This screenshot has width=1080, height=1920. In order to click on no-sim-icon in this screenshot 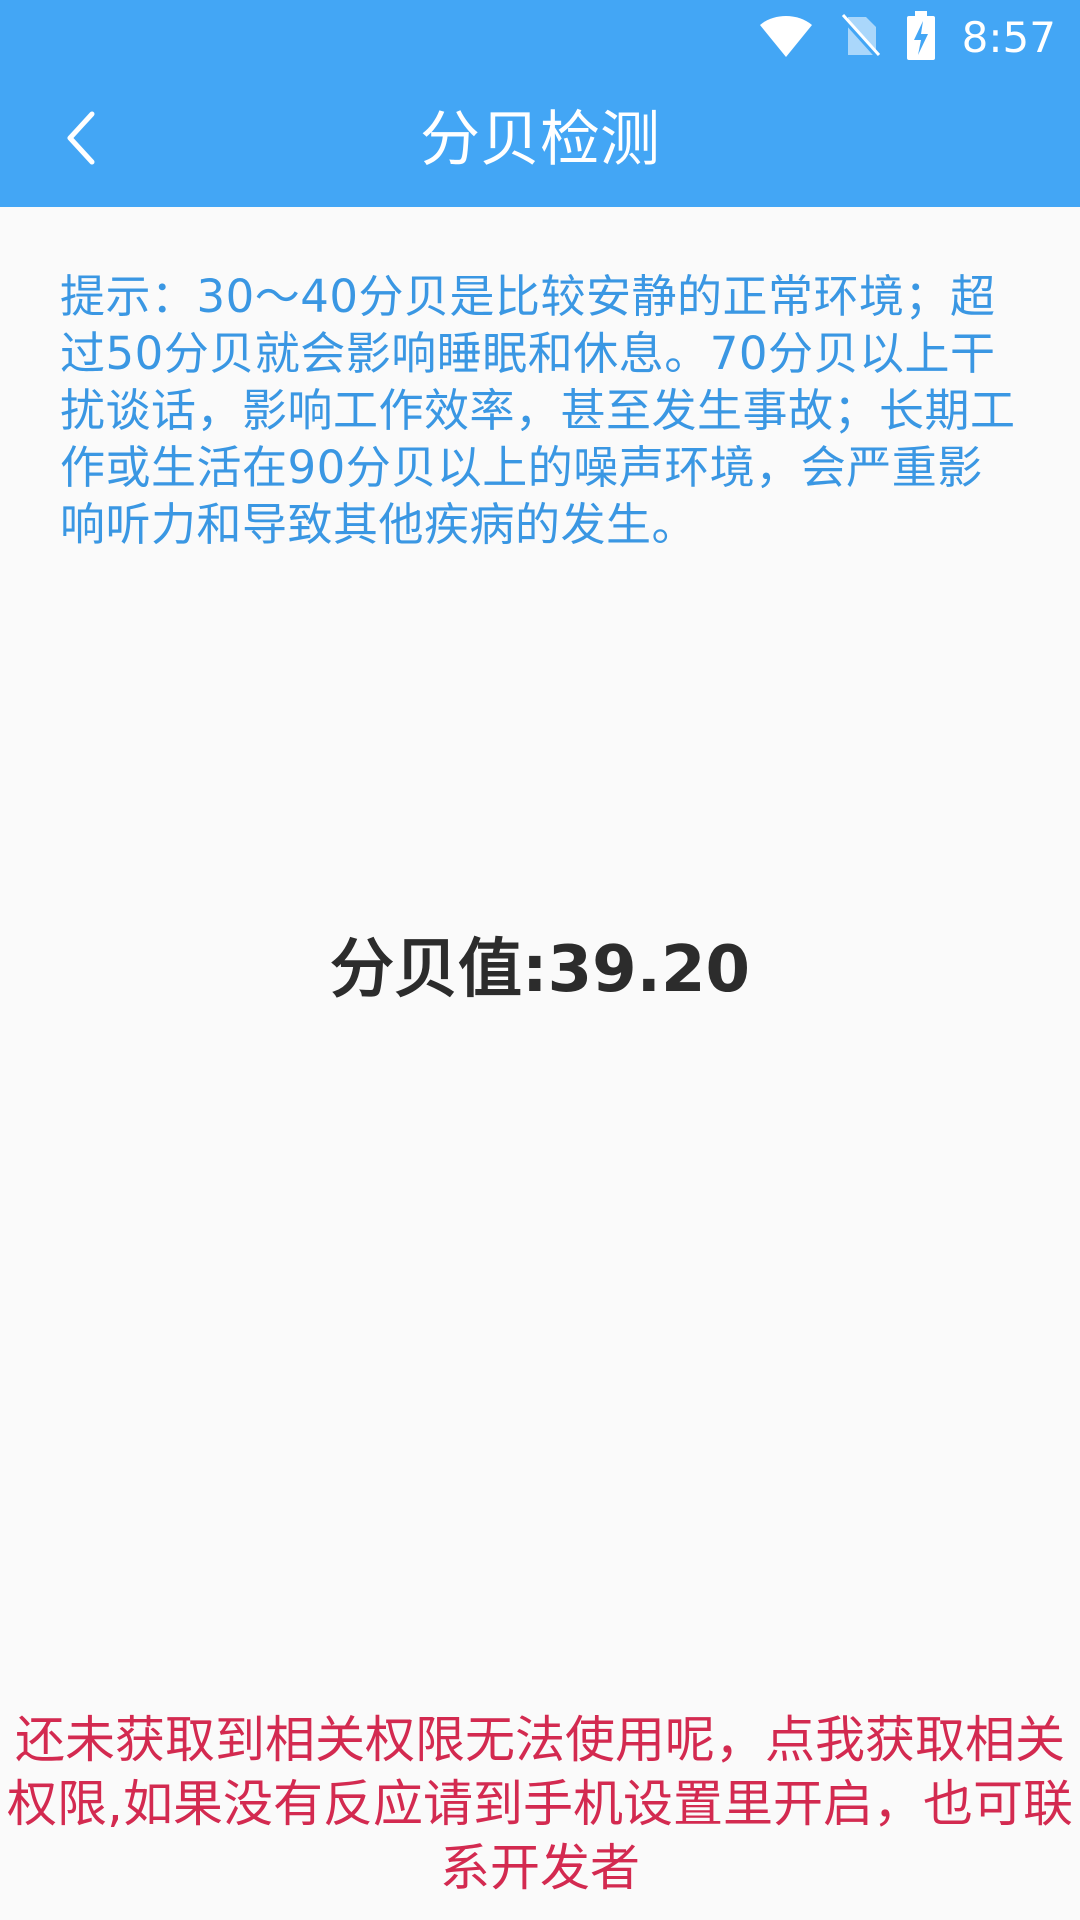, I will do `click(859, 38)`.